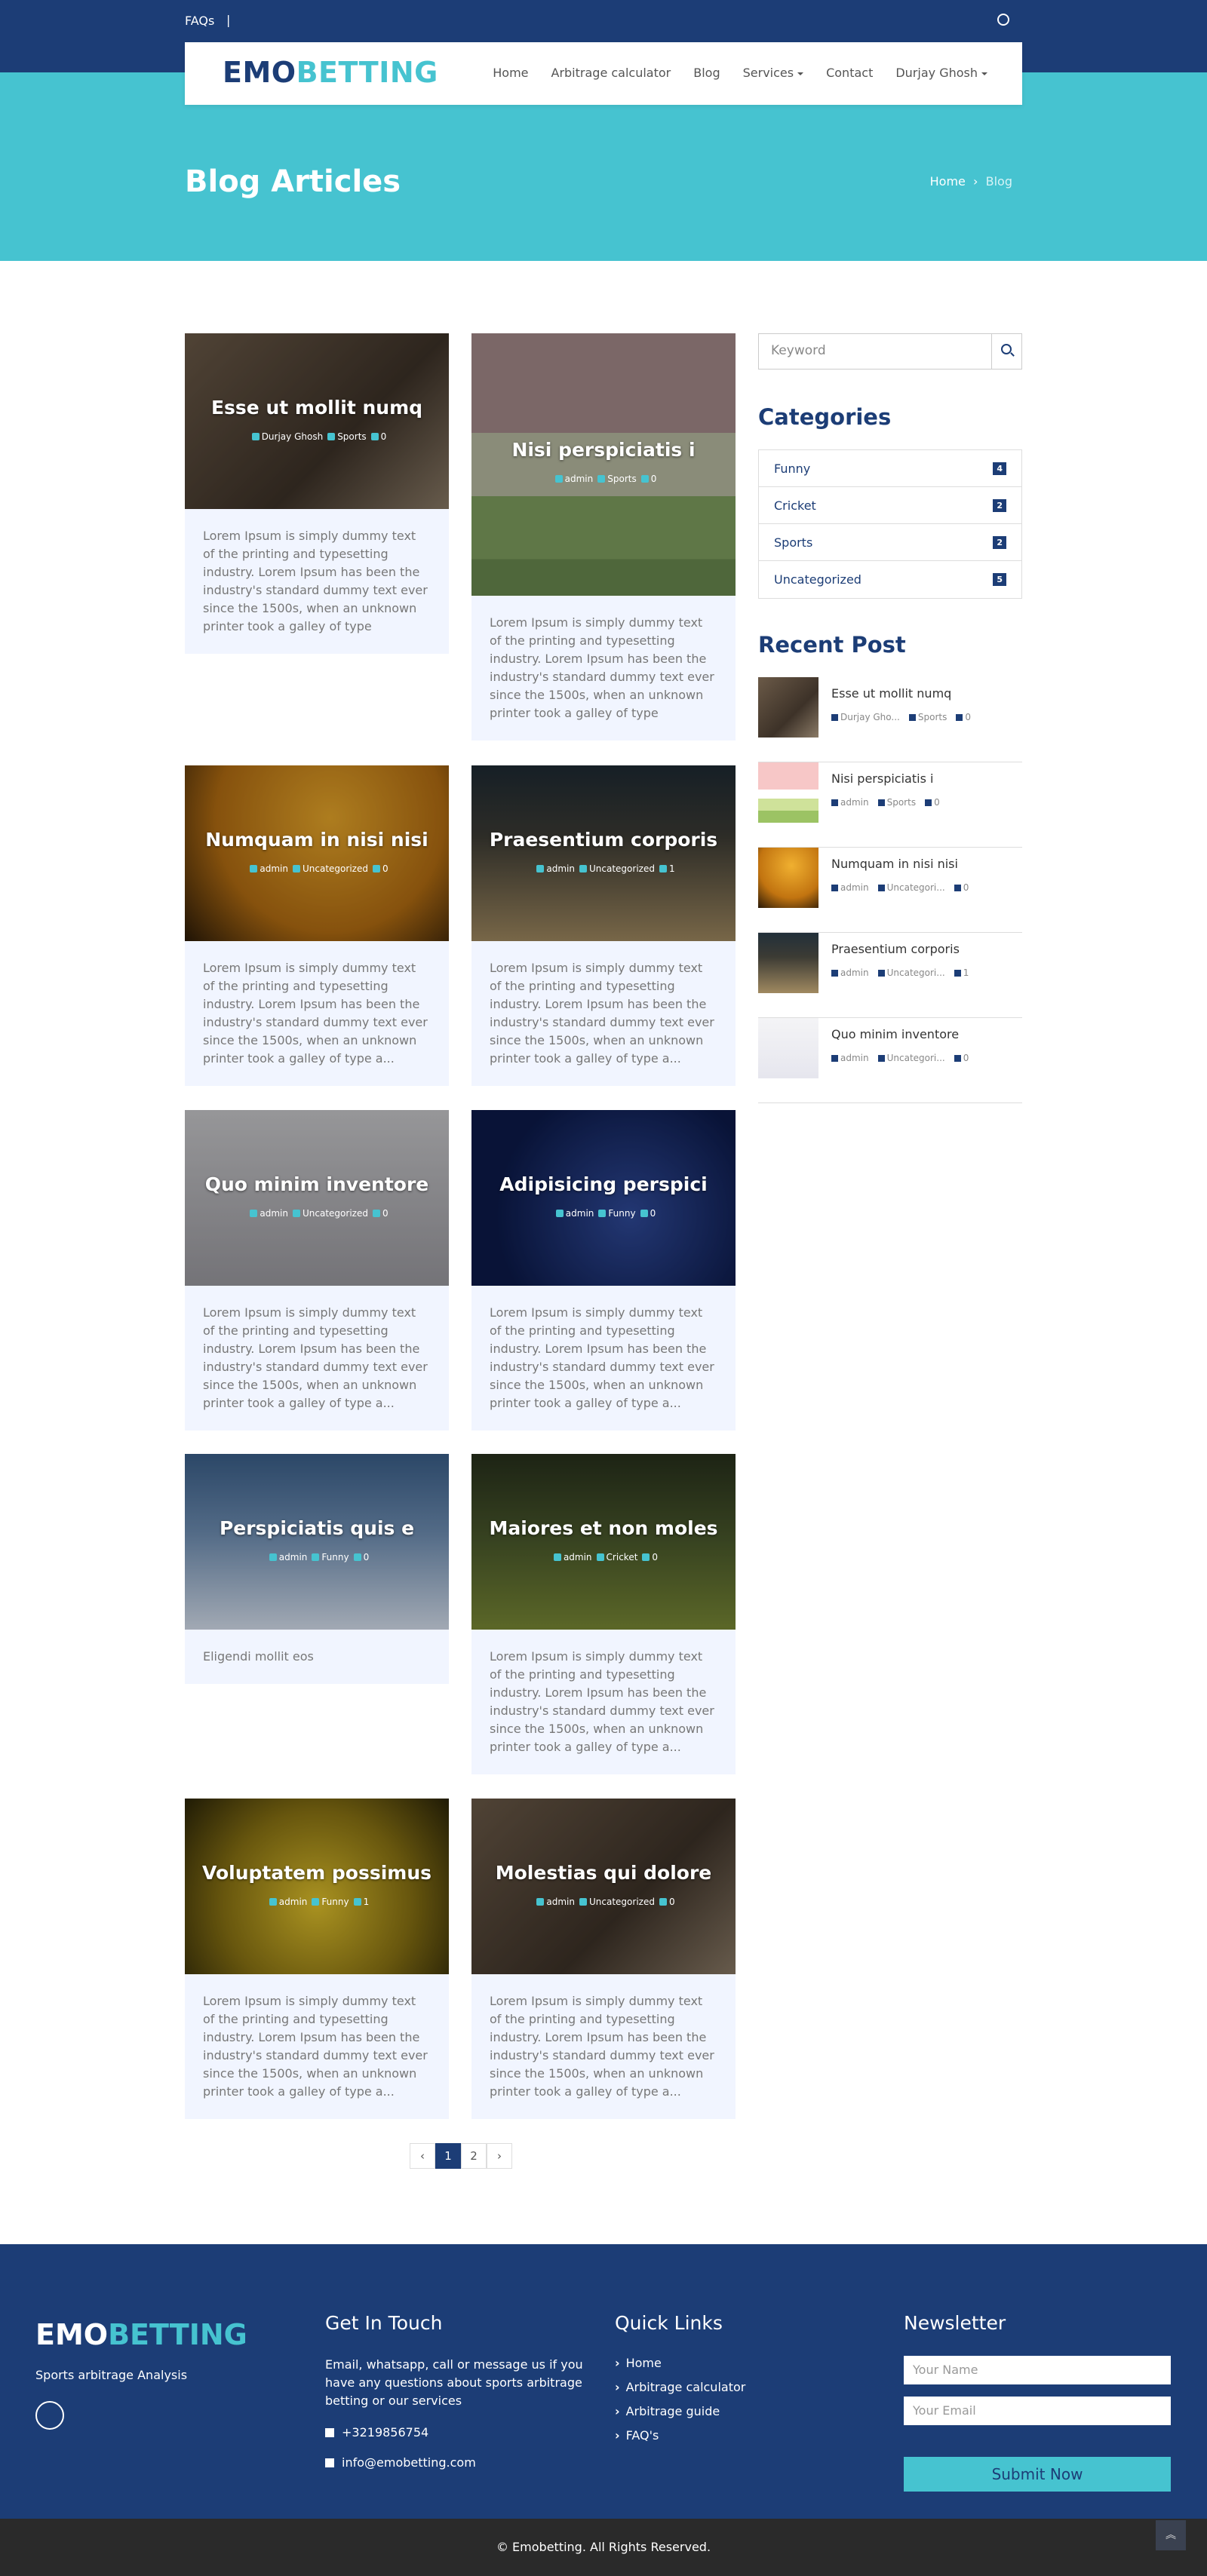 The image size is (1207, 2576). I want to click on nav-home: Home, so click(511, 73).